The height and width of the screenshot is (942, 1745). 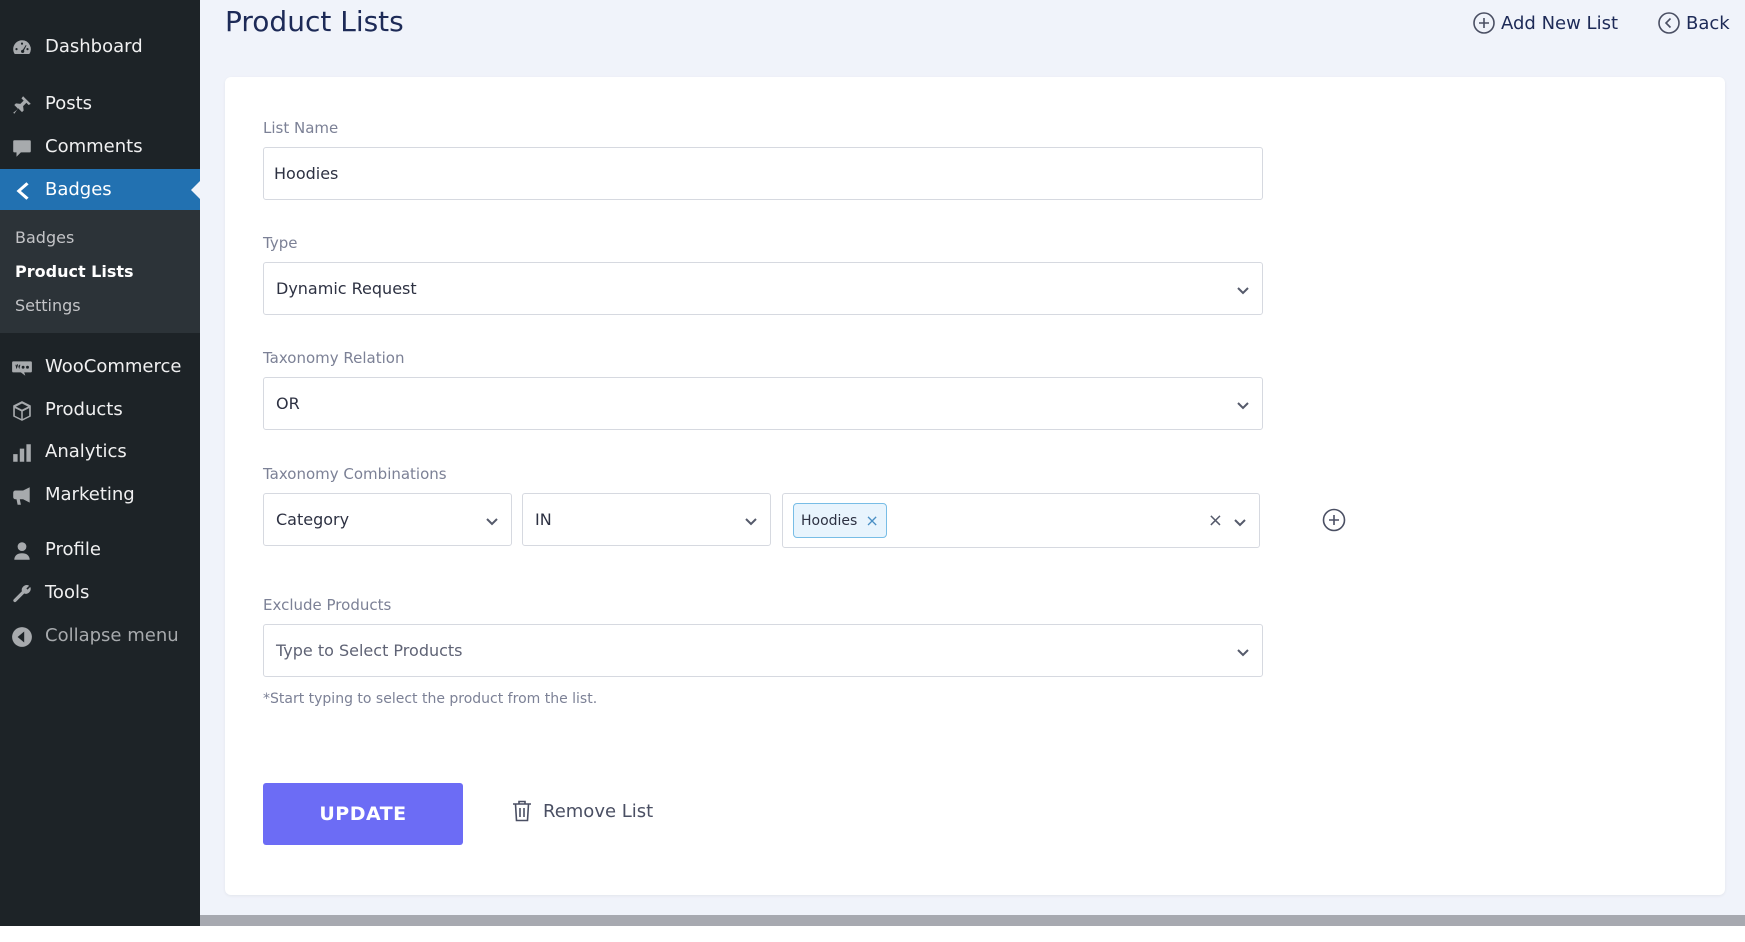 I want to click on collapse-menu-button: Collapse menu, so click(x=100, y=636).